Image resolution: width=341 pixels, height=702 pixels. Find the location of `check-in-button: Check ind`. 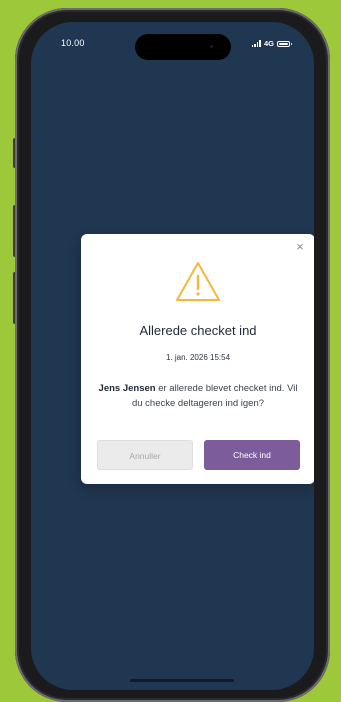

check-in-button: Check ind is located at coordinates (252, 455).